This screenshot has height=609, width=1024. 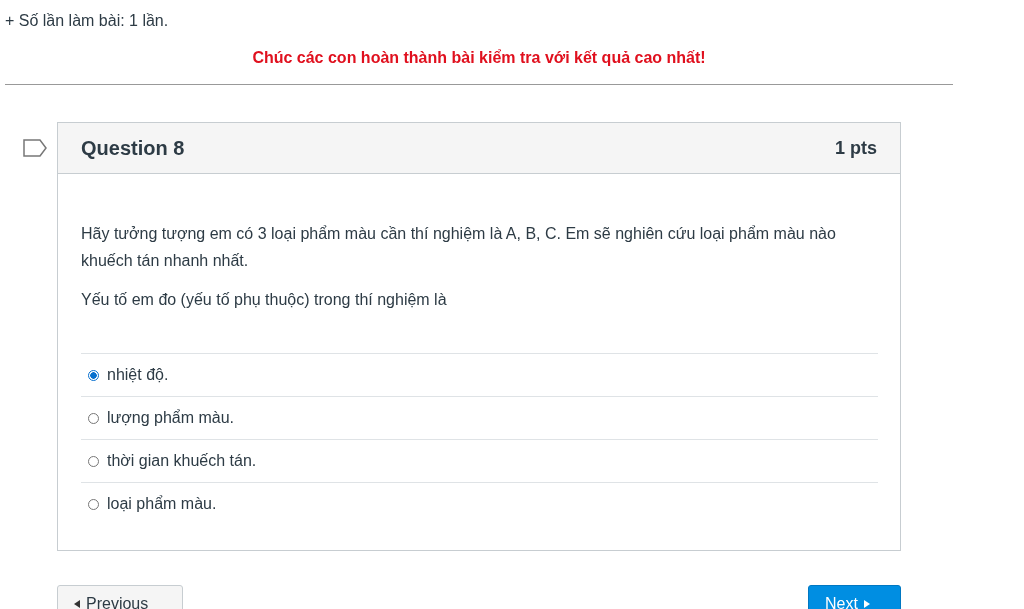 What do you see at coordinates (171, 418) in the screenshot?
I see `answer-label: lượng phẩm màu.` at bounding box center [171, 418].